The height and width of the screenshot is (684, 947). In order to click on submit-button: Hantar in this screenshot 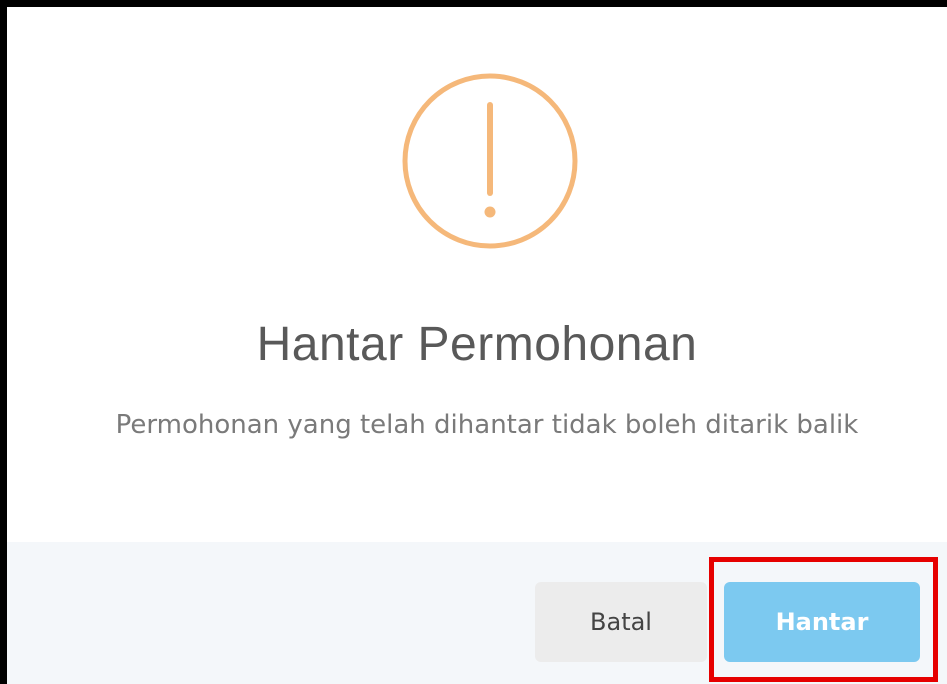, I will do `click(822, 622)`.